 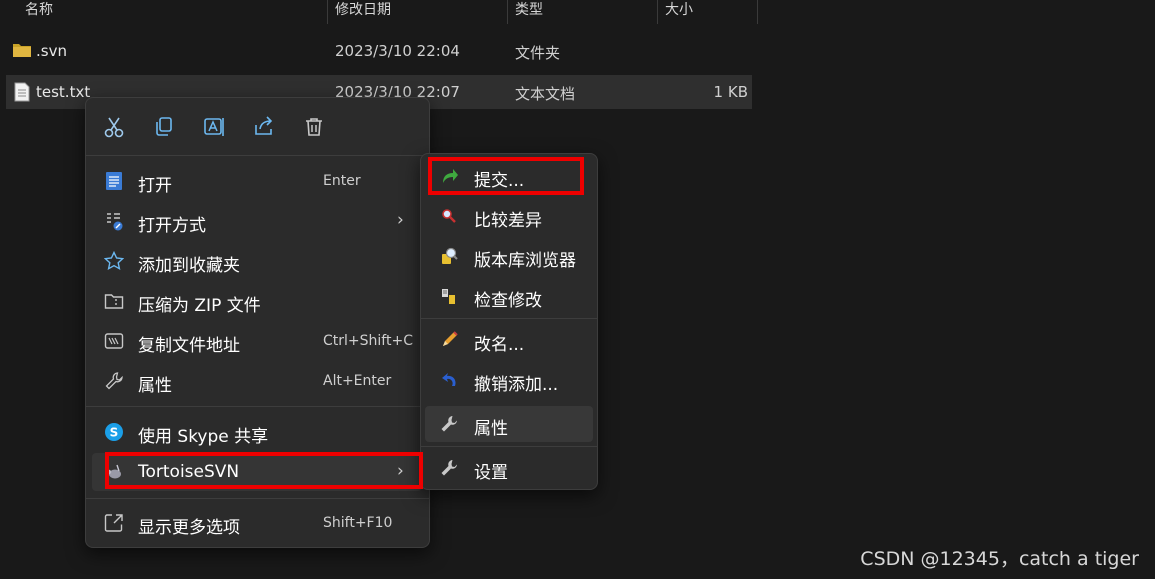 What do you see at coordinates (113, 523) in the screenshot?
I see `show-more-icon` at bounding box center [113, 523].